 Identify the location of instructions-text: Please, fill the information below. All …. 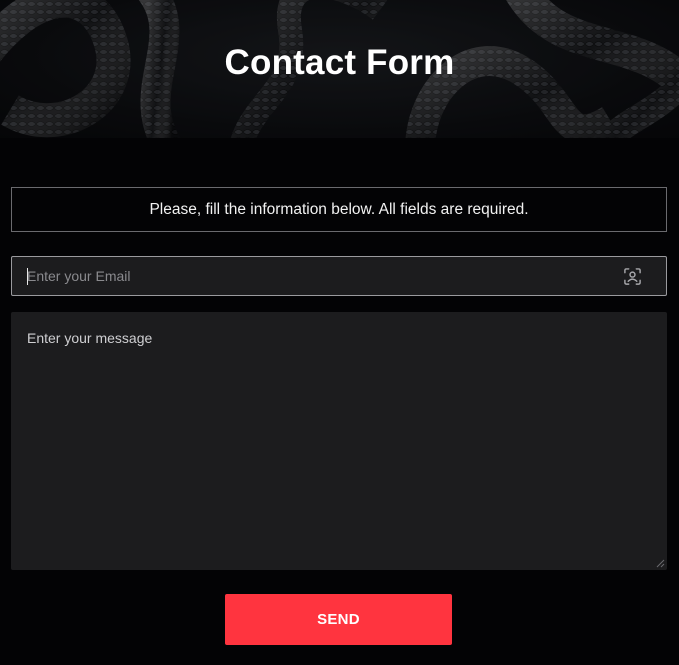
(339, 209).